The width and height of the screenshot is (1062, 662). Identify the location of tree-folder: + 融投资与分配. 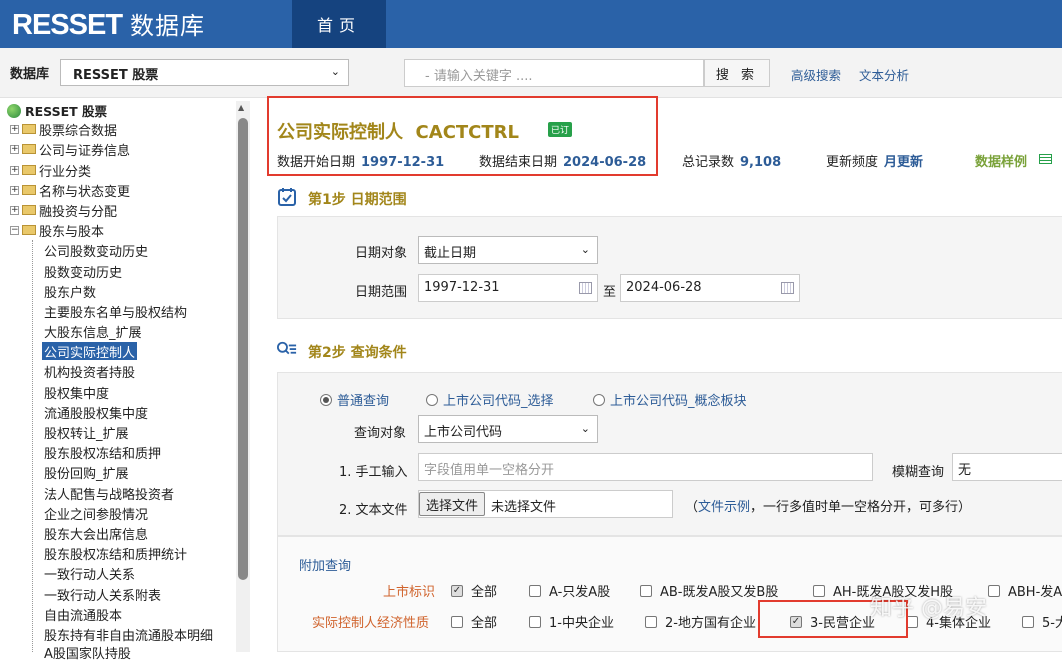
(63, 210).